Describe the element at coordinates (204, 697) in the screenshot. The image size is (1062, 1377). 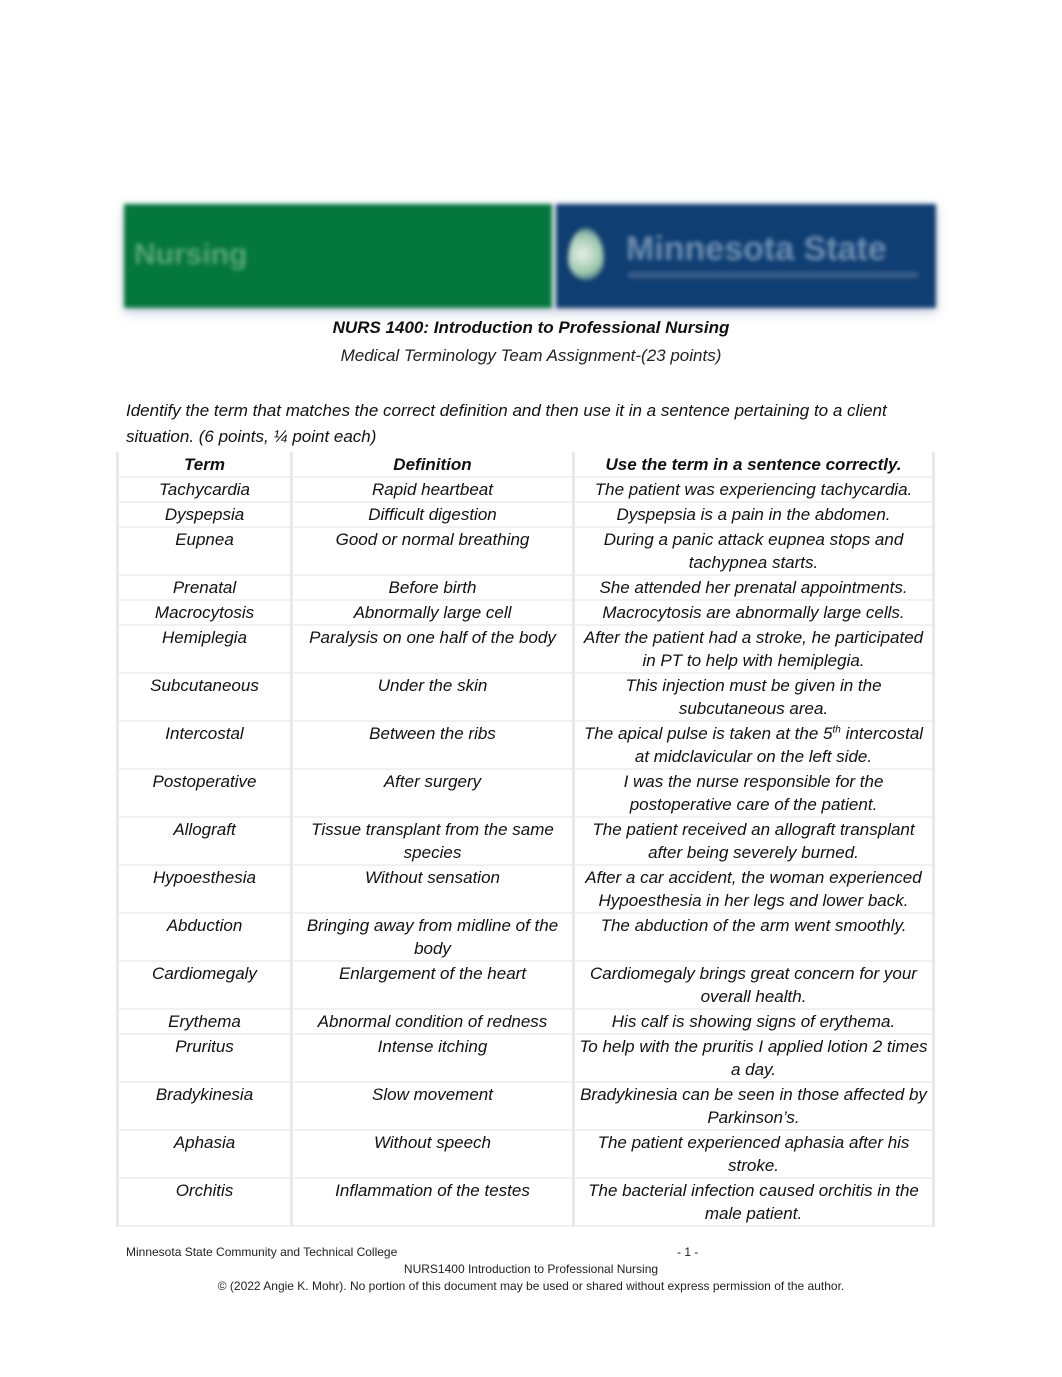
I see `cell-term: Subcutaneous` at that location.